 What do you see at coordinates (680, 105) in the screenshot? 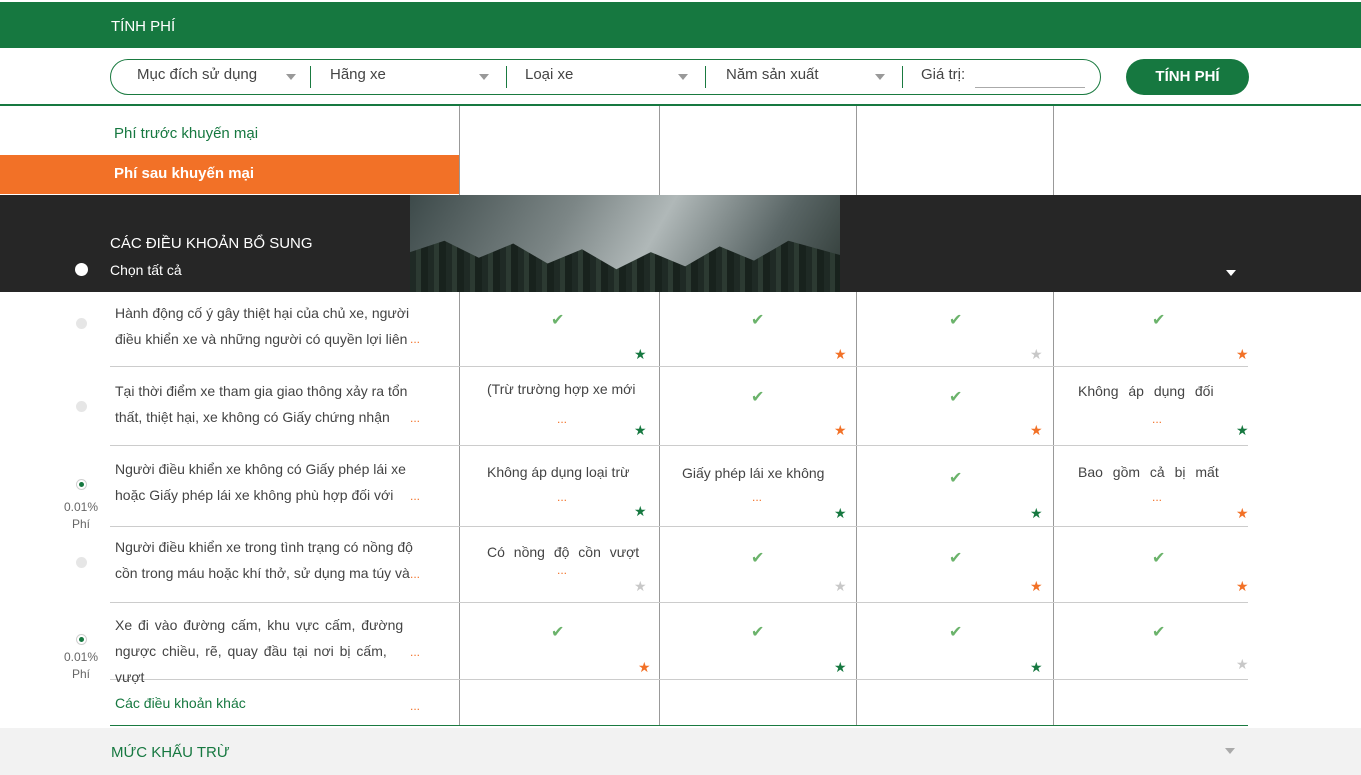
I see `divider` at bounding box center [680, 105].